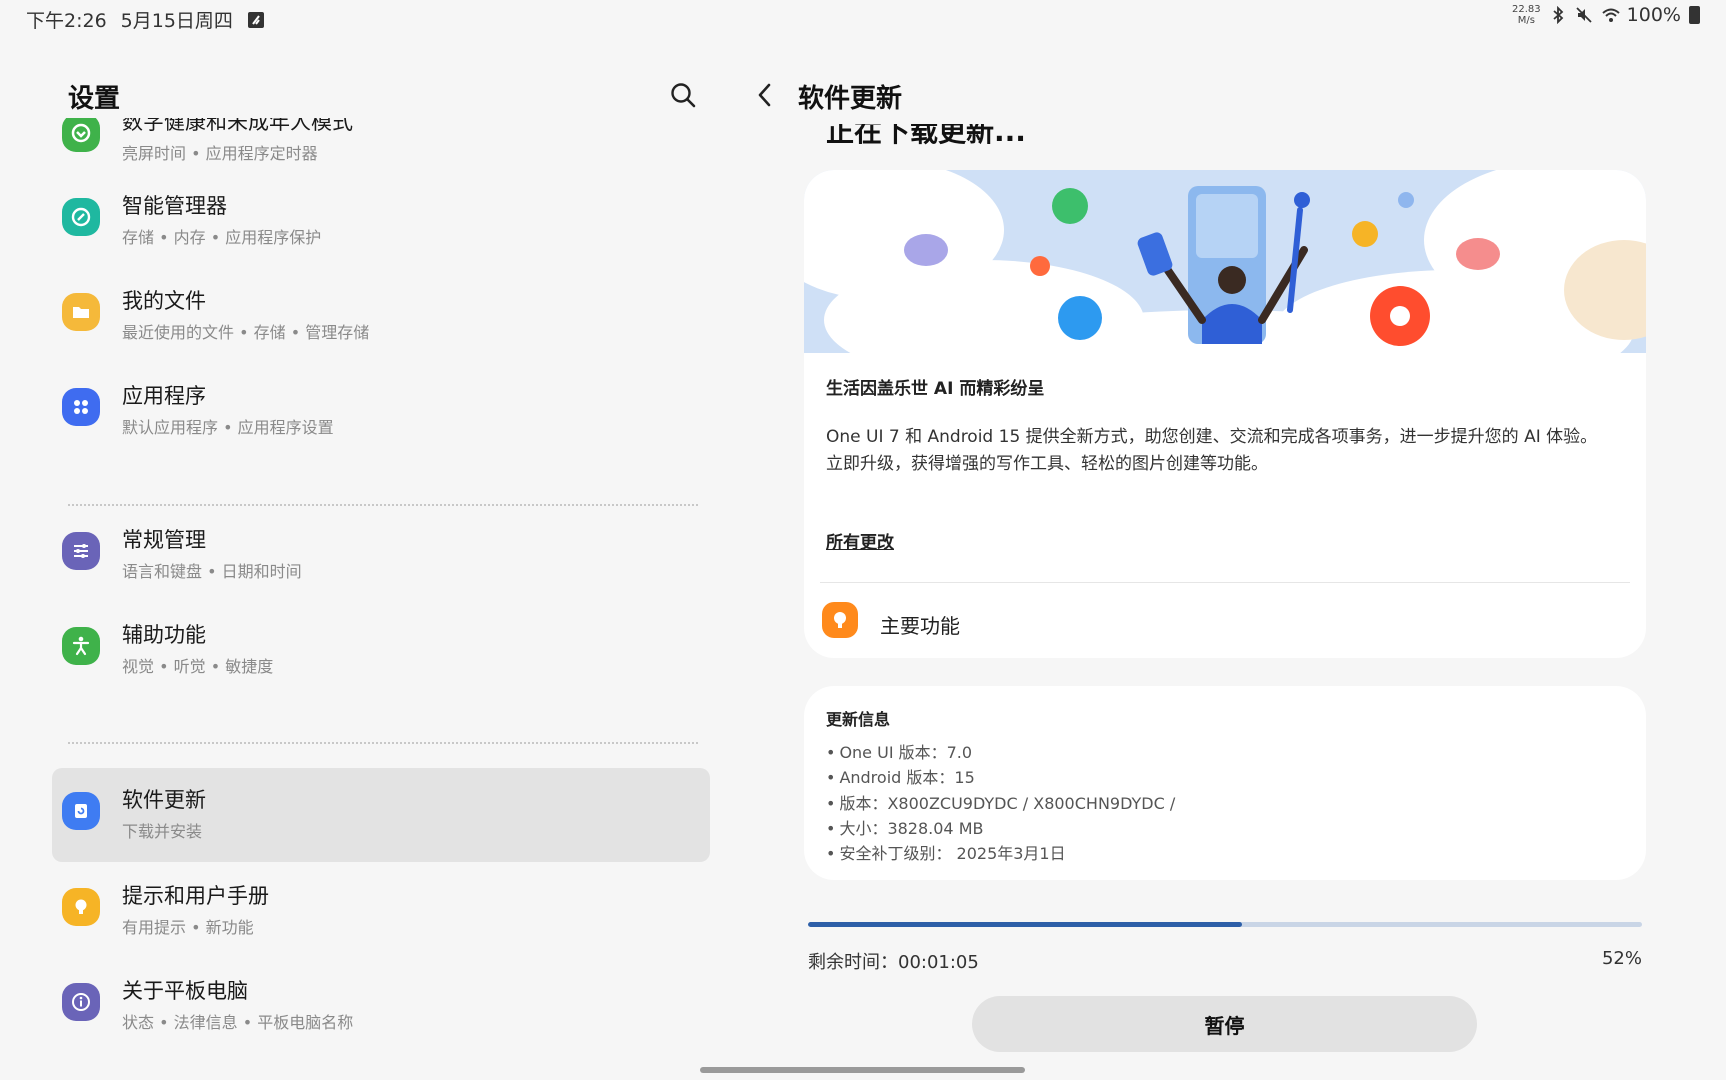 This screenshot has height=1080, width=1726. What do you see at coordinates (1025, 924) in the screenshot?
I see `download-progress-fill` at bounding box center [1025, 924].